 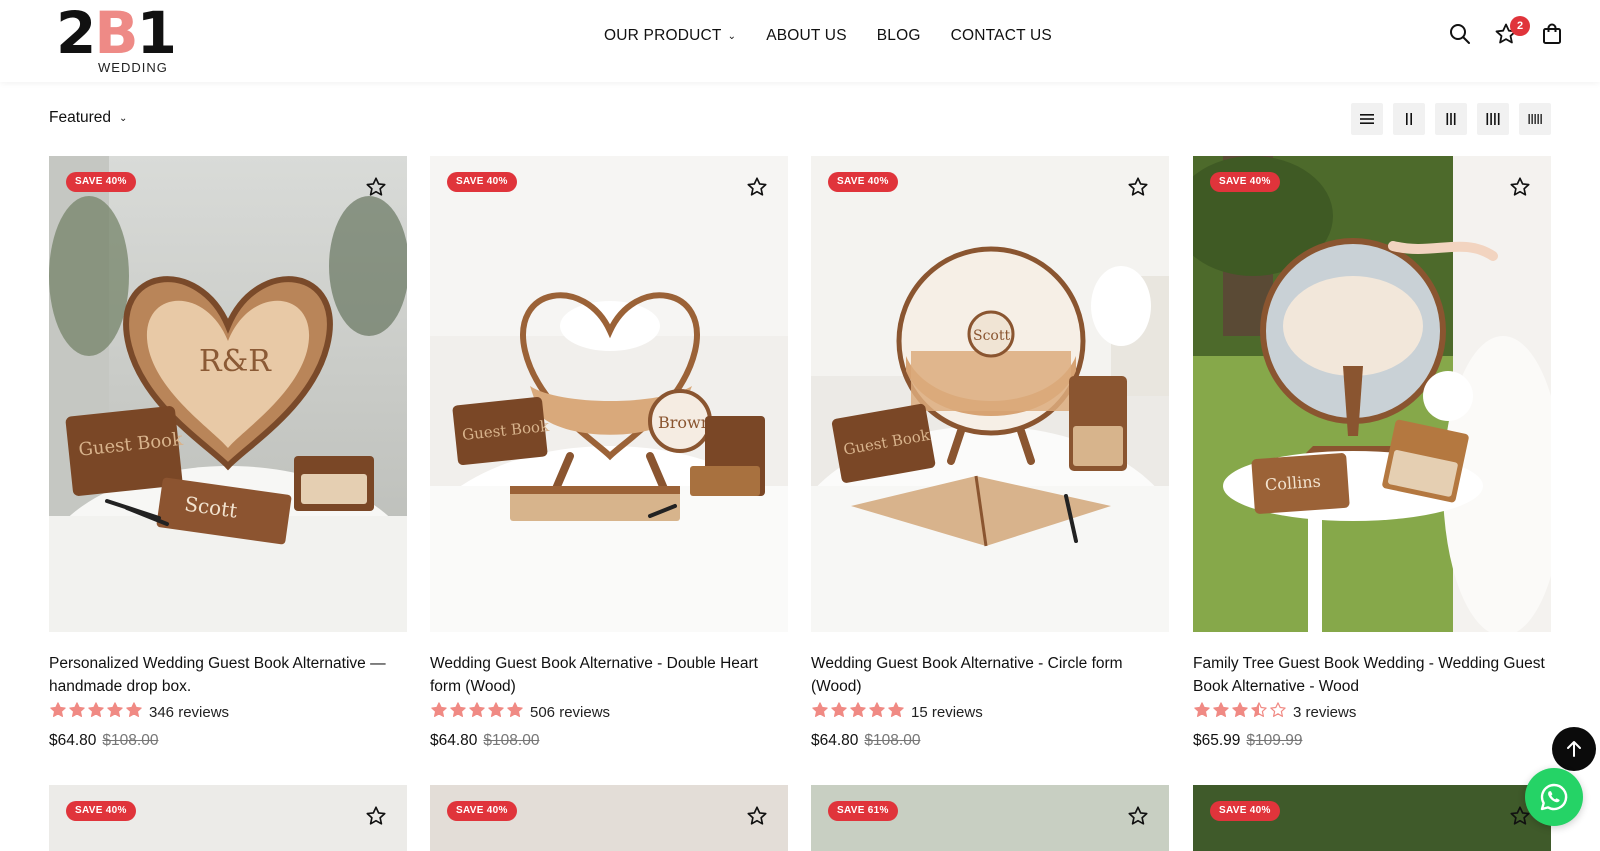 I want to click on whatsapp-chat-button, so click(x=1554, y=797).